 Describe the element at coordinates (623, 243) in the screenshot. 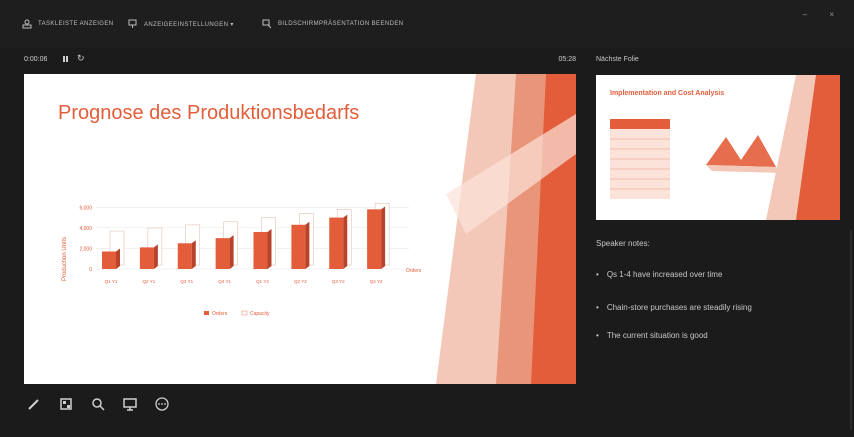

I see `notes-heading: Speaker notes:` at that location.